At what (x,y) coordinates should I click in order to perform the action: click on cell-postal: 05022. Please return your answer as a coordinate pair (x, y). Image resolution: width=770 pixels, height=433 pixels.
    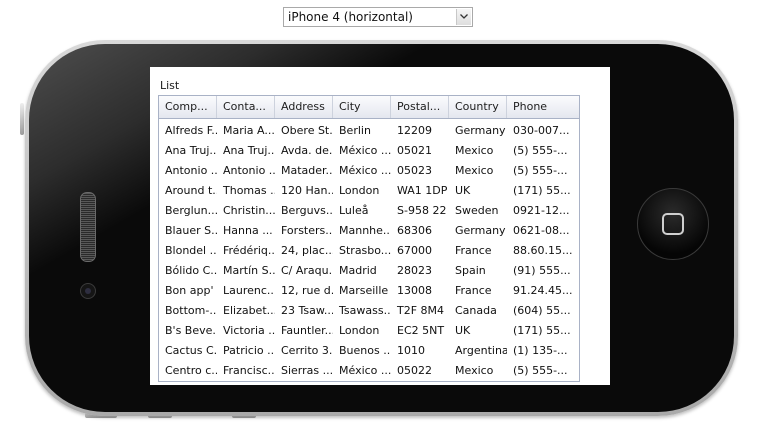
    Looking at the image, I should click on (414, 370).